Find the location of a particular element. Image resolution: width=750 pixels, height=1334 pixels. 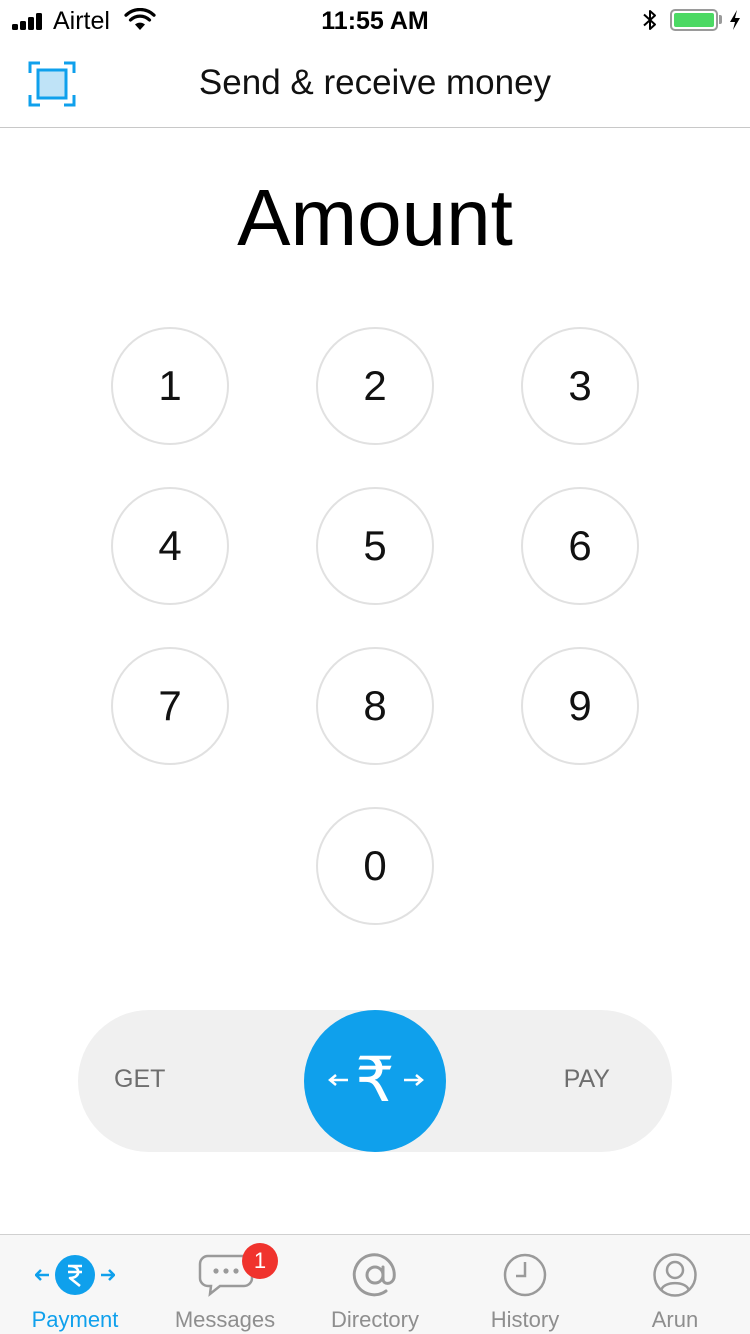

amount-display: Amount is located at coordinates (375, 217).